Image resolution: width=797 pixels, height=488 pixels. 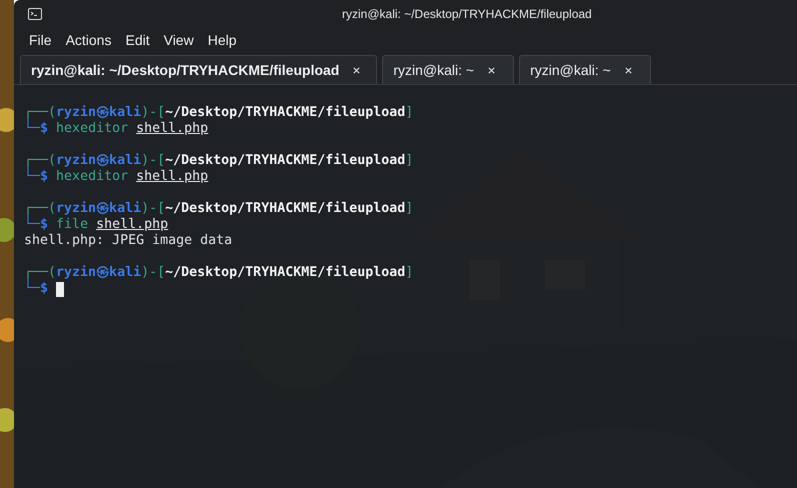 What do you see at coordinates (43, 40) in the screenshot?
I see `menu-item: File` at bounding box center [43, 40].